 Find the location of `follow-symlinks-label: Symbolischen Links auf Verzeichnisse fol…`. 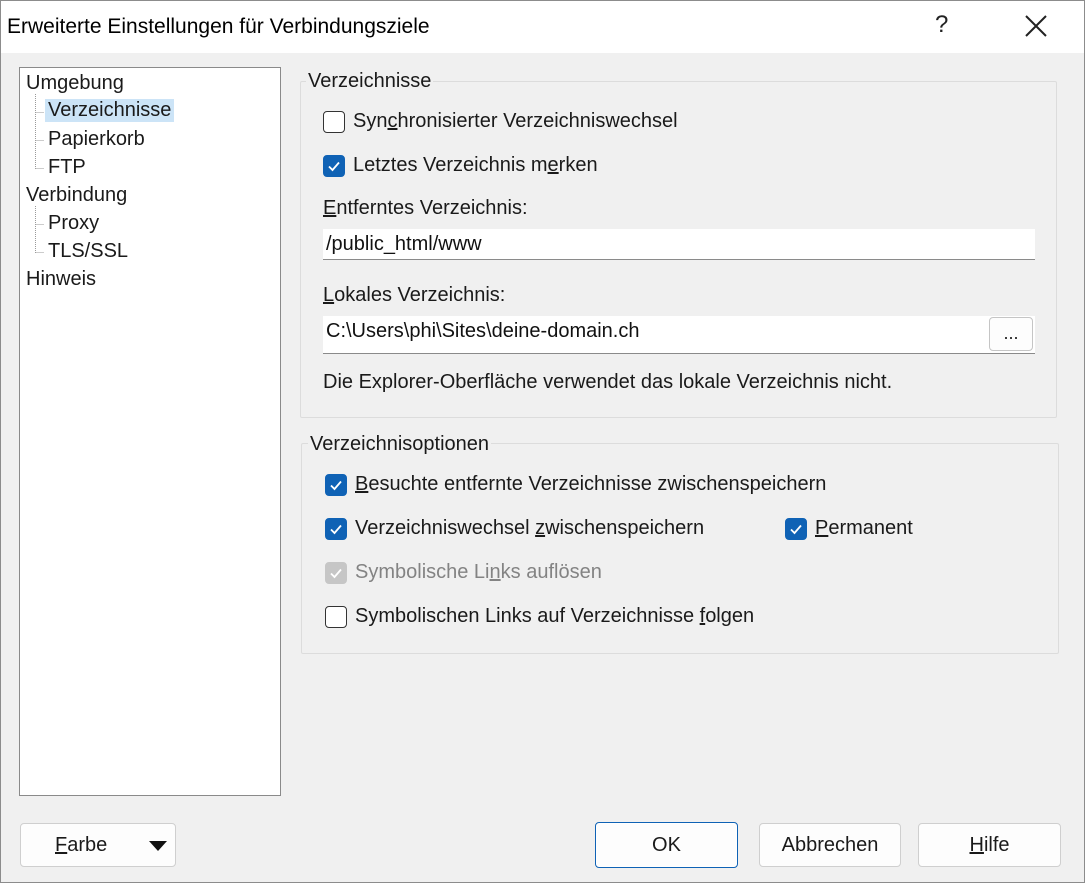

follow-symlinks-label: Symbolischen Links auf Verzeichnisse fol… is located at coordinates (555, 616).